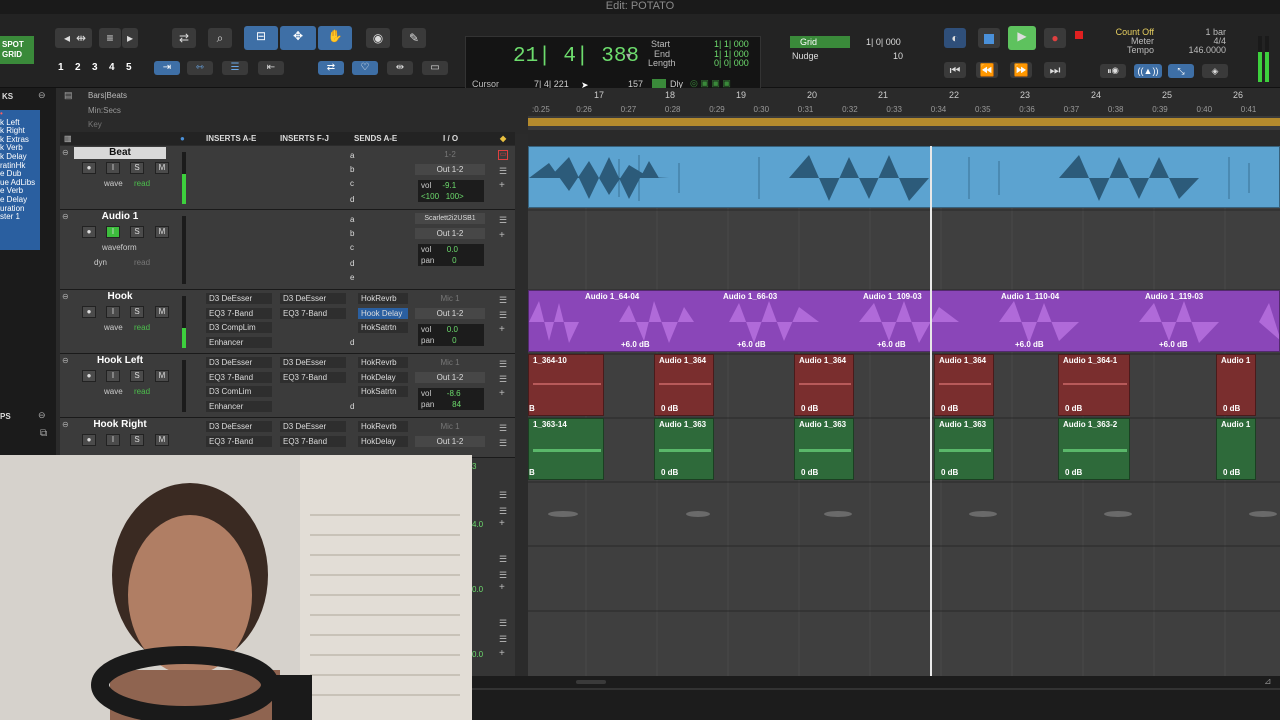 The width and height of the screenshot is (1280, 720). Describe the element at coordinates (120, 217) in the screenshot. I see `track-name: Audio 1` at that location.